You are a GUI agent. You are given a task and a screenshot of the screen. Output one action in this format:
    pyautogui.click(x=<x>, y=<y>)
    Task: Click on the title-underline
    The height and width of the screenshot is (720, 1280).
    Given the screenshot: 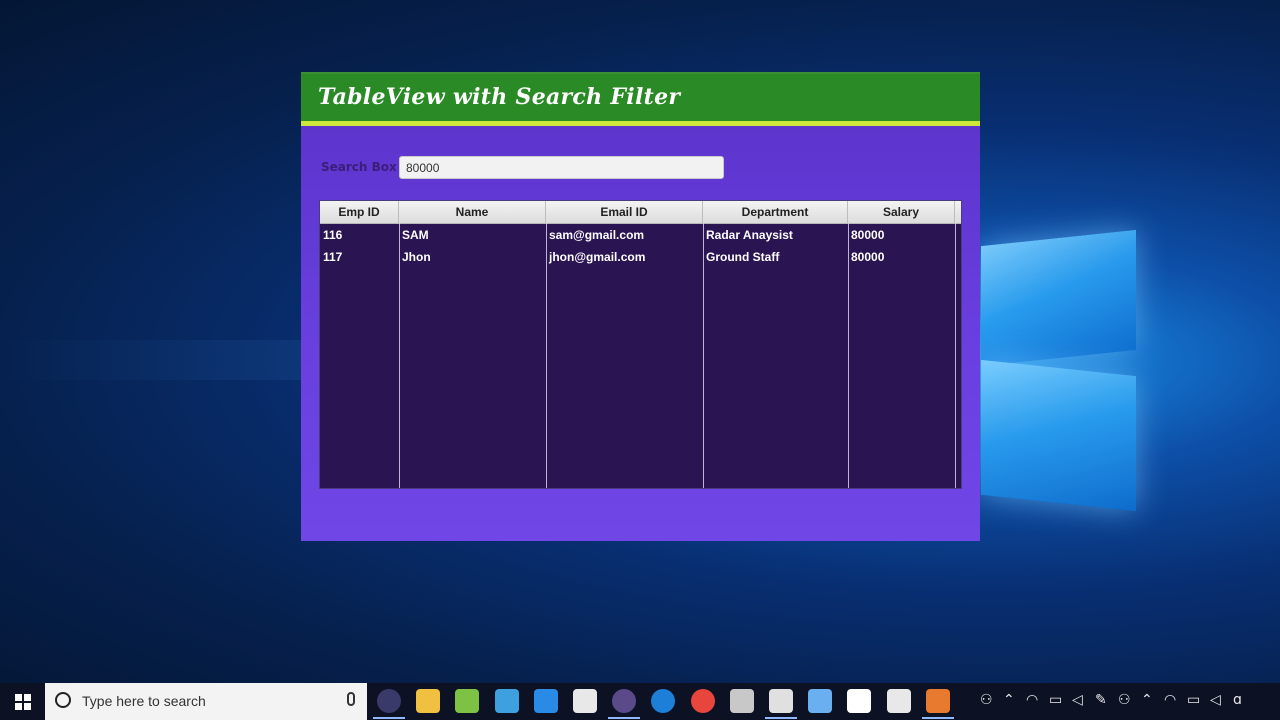 What is the action you would take?
    pyautogui.click(x=640, y=123)
    